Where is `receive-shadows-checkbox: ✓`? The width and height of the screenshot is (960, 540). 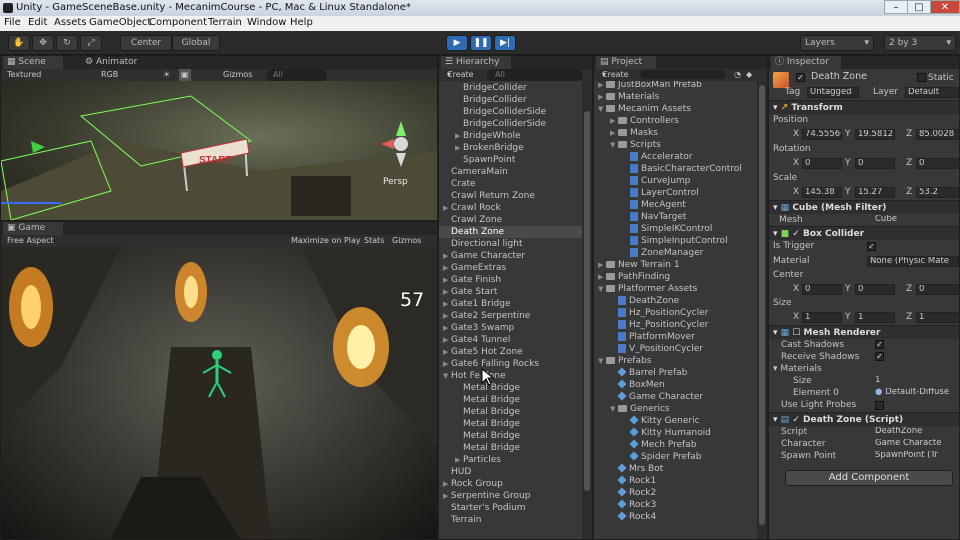 receive-shadows-checkbox: ✓ is located at coordinates (879, 356).